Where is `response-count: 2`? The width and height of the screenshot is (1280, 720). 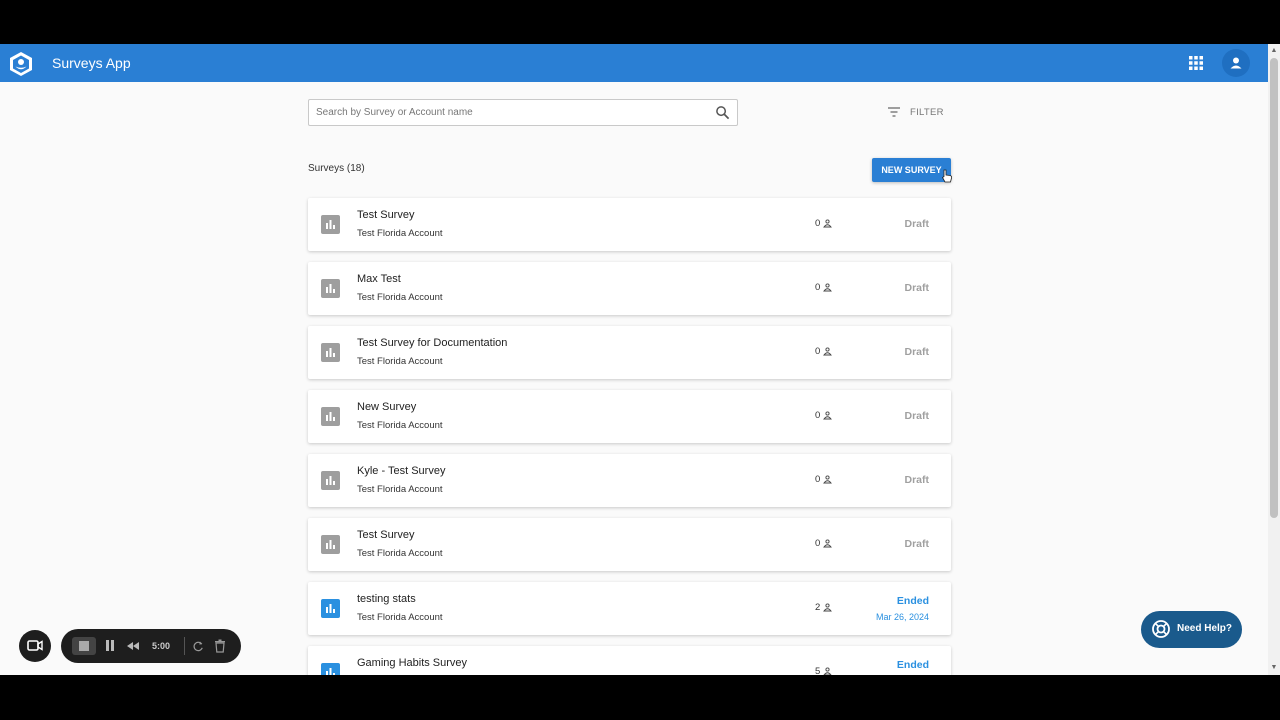 response-count: 2 is located at coordinates (824, 607).